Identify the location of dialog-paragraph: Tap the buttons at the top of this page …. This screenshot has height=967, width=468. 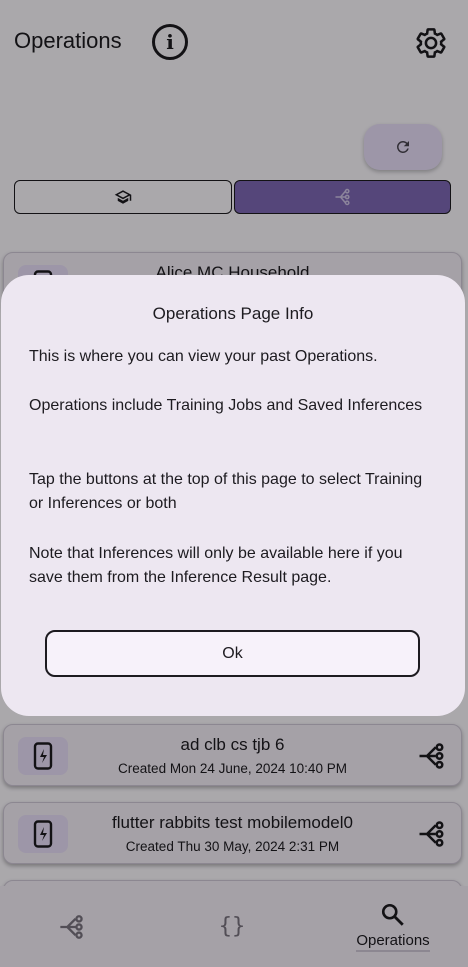
(226, 491).